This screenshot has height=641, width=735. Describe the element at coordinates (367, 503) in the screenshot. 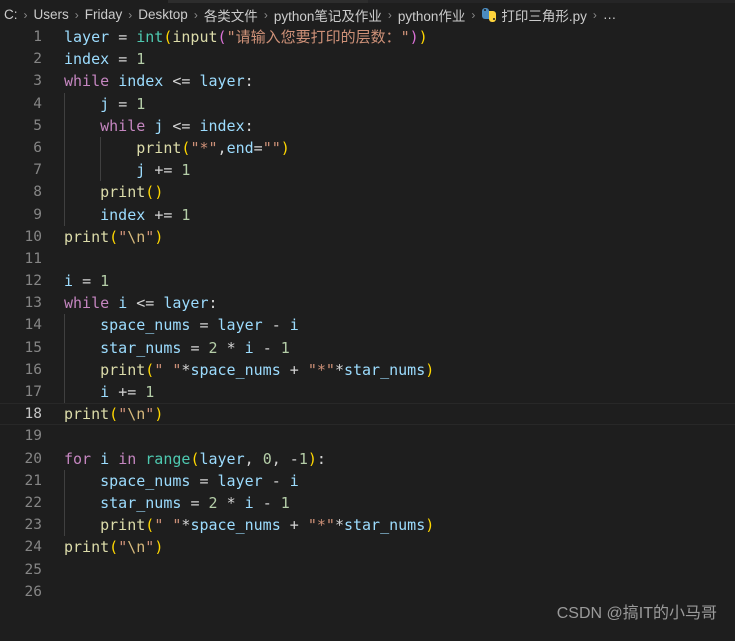

I see `code-line: 22 star_nums = 2 * i - 1` at that location.